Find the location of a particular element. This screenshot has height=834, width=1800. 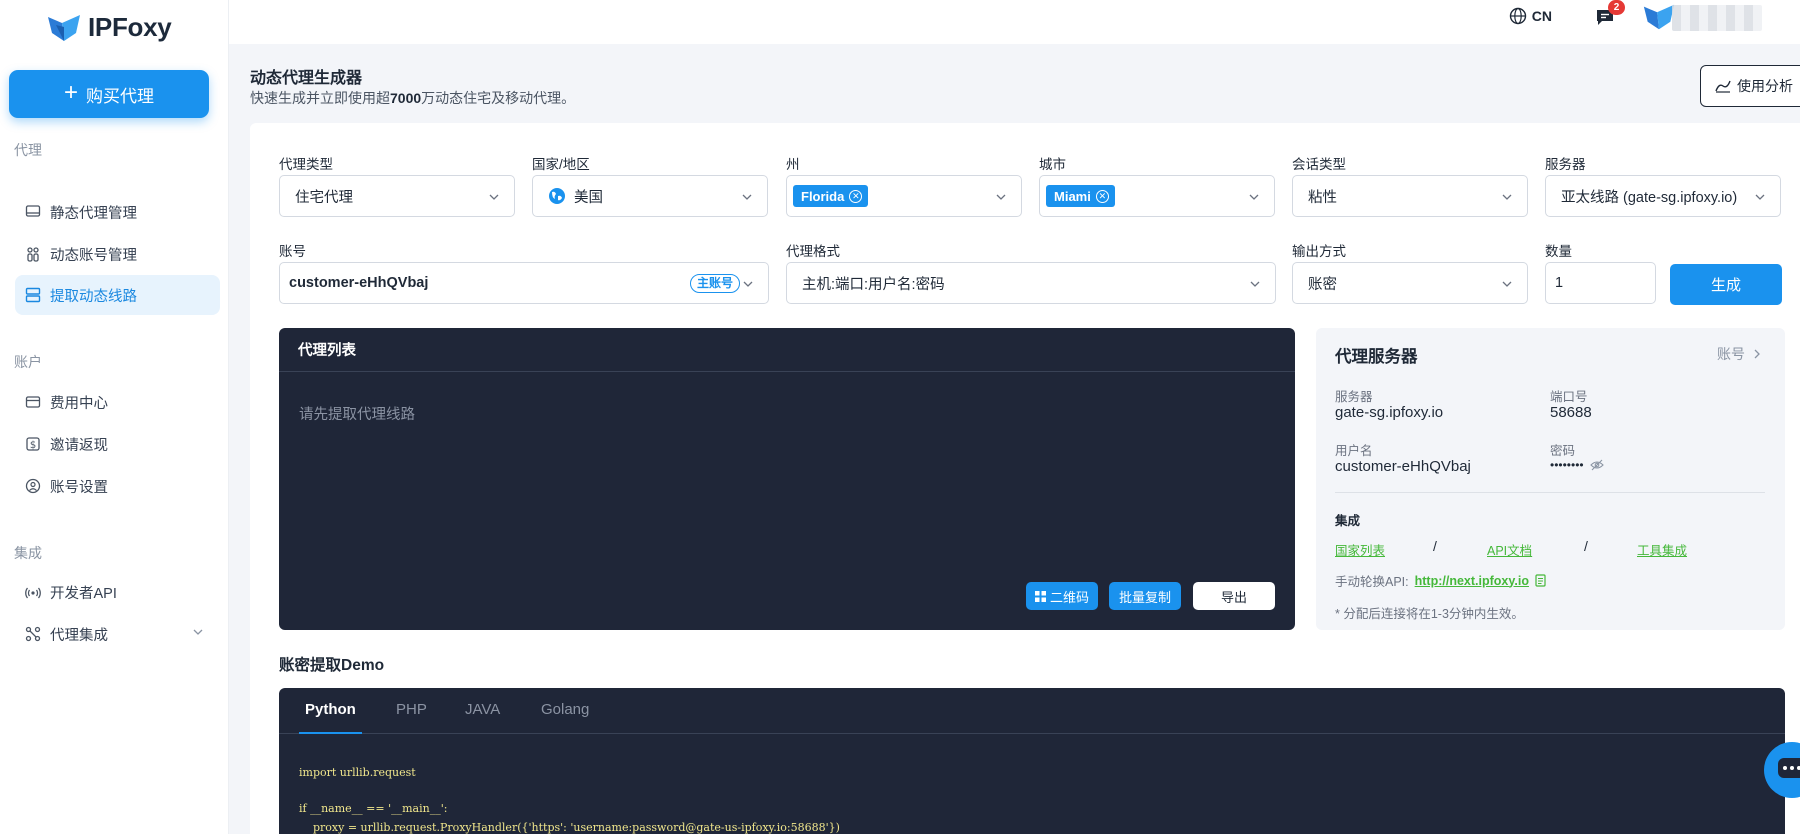

sidebar-item-extract-dynamic: 提取动态线路 is located at coordinates (117, 295).